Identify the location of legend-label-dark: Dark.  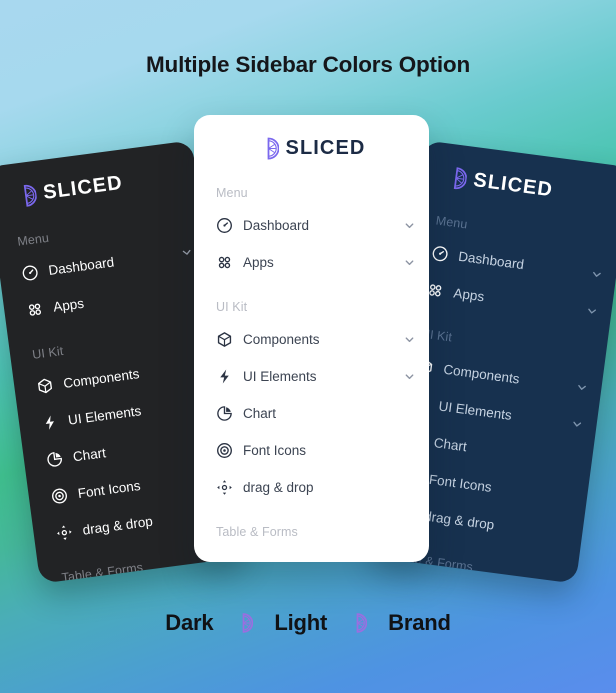
(189, 622).